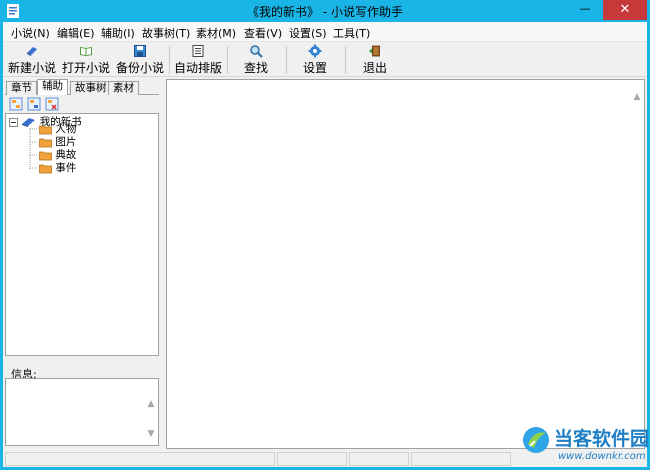 This screenshot has height=470, width=650. I want to click on tab-material: 素材, so click(123, 88).